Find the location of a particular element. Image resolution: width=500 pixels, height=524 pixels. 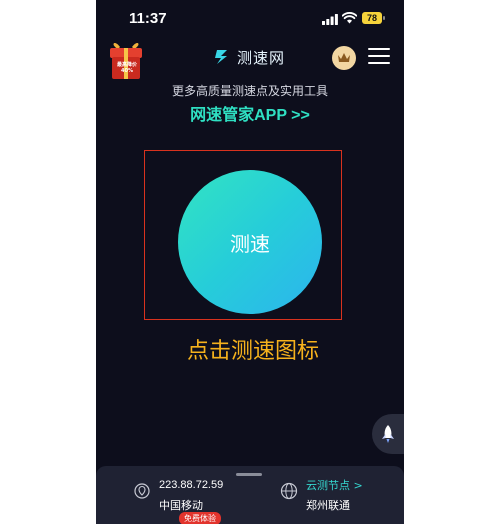

drag-handle is located at coordinates (249, 474).